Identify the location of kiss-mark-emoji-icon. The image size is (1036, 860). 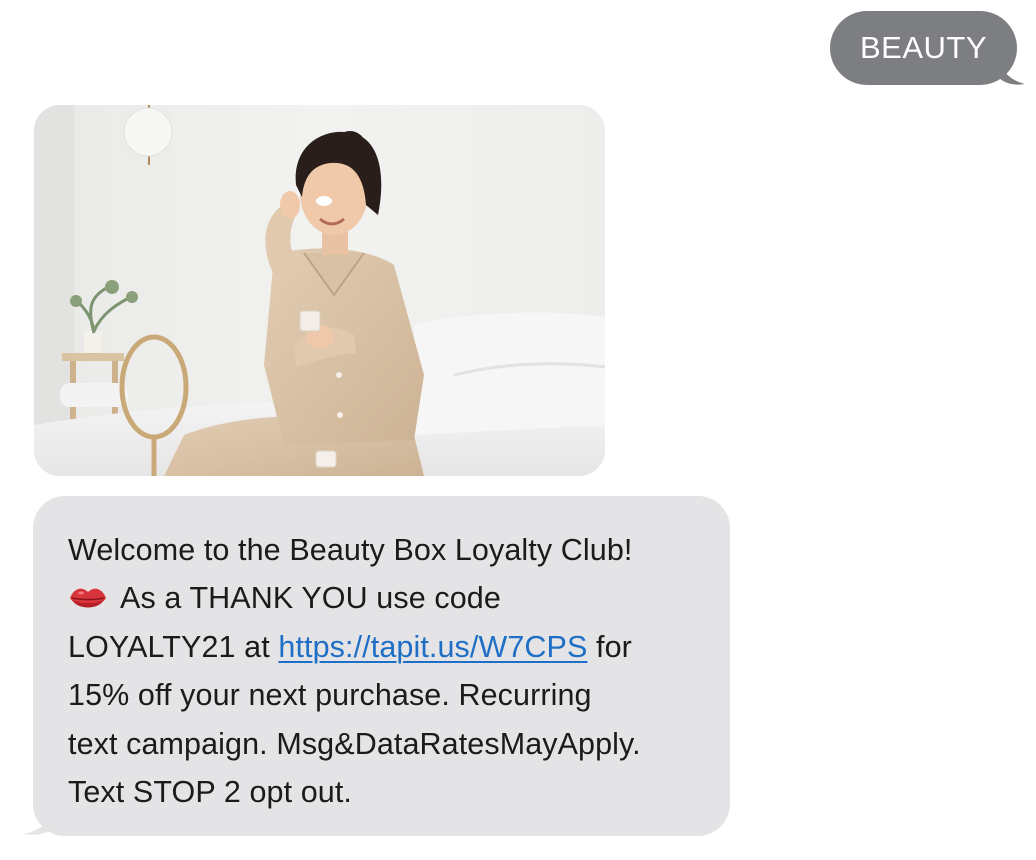
(88, 598).